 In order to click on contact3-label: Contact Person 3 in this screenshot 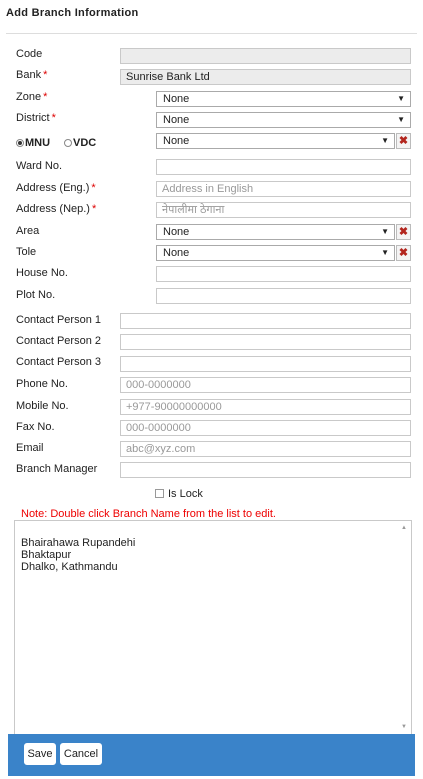, I will do `click(58, 362)`.